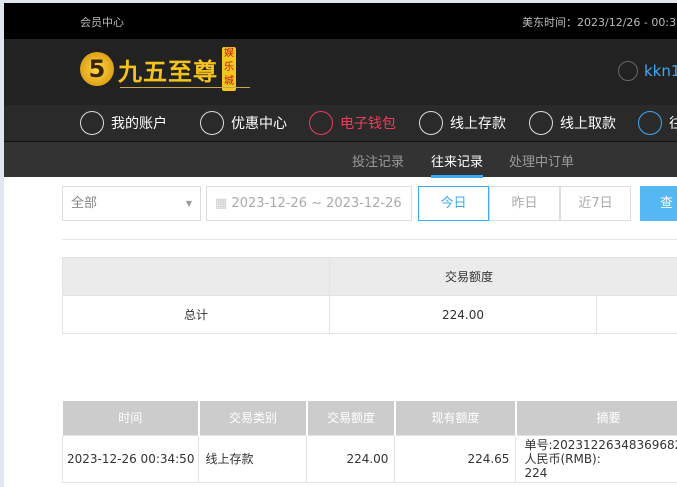 The height and width of the screenshot is (487, 677). I want to click on nav-promotions: 优惠中心, so click(243, 123).